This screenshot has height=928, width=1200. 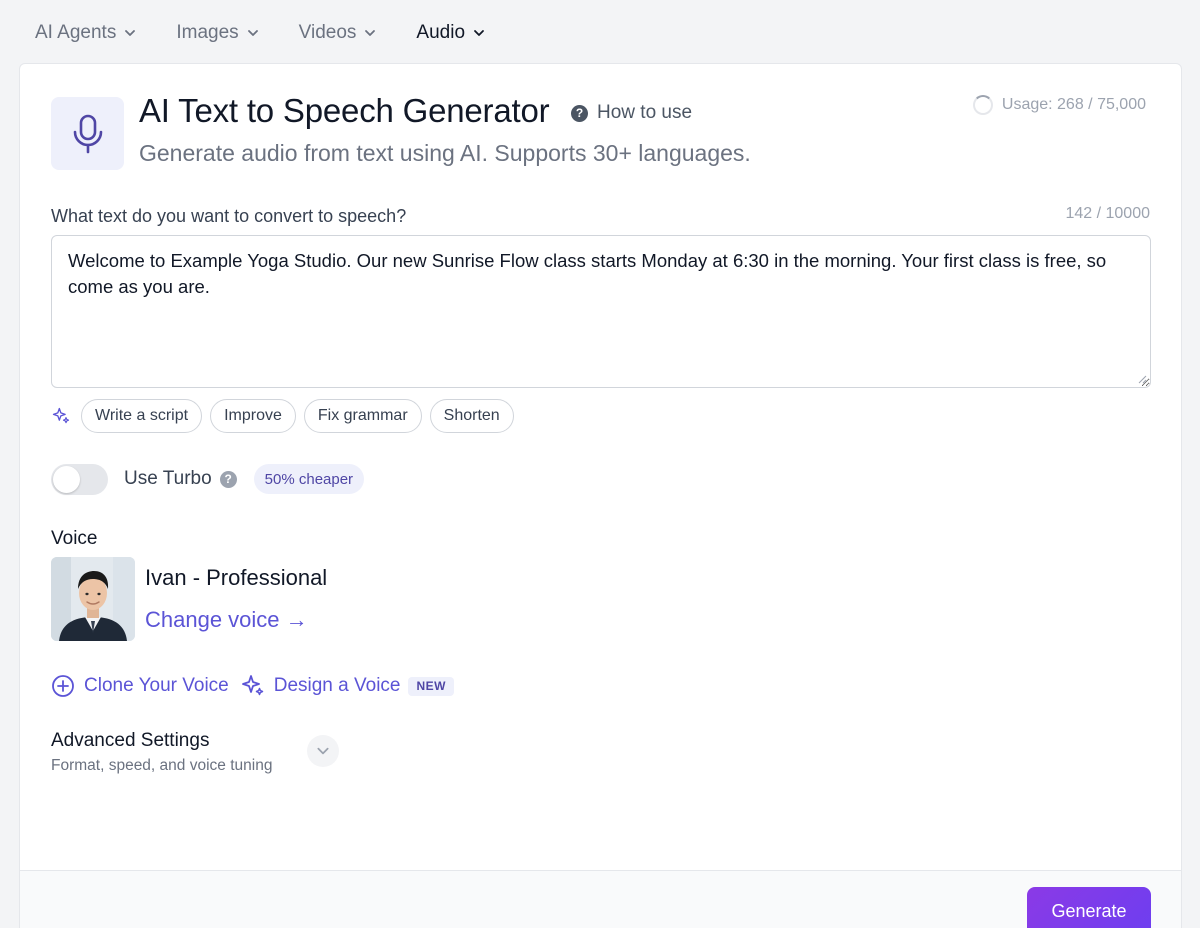 I want to click on clone-voice-button: Clone Your Voice, so click(x=140, y=686).